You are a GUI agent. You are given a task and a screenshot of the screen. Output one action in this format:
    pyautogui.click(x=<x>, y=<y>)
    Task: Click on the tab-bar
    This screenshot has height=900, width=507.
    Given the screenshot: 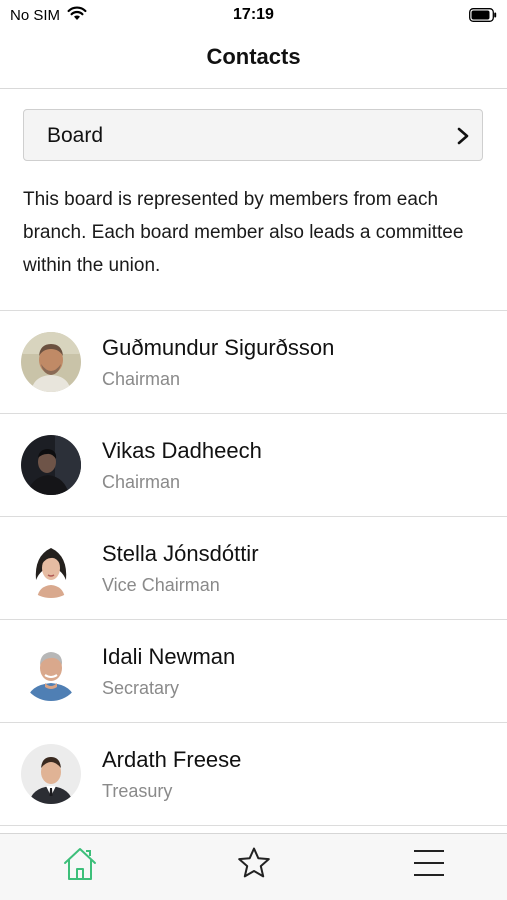 What is the action you would take?
    pyautogui.click(x=253, y=866)
    